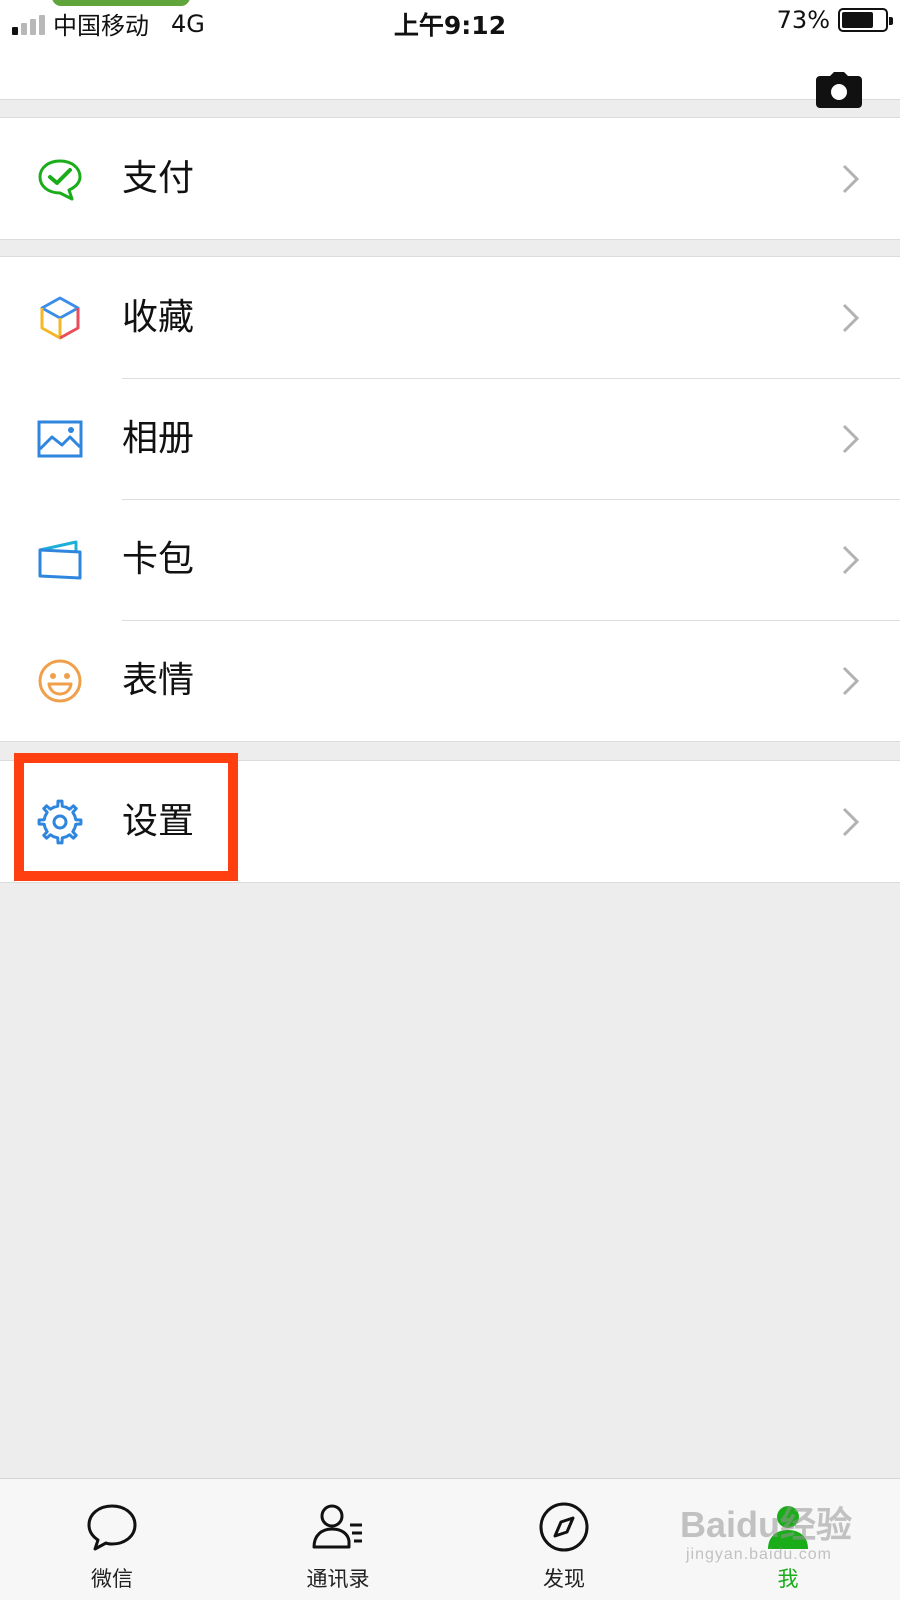 This screenshot has width=900, height=1600. What do you see at coordinates (60, 559) in the screenshot?
I see `card-wallet-icon` at bounding box center [60, 559].